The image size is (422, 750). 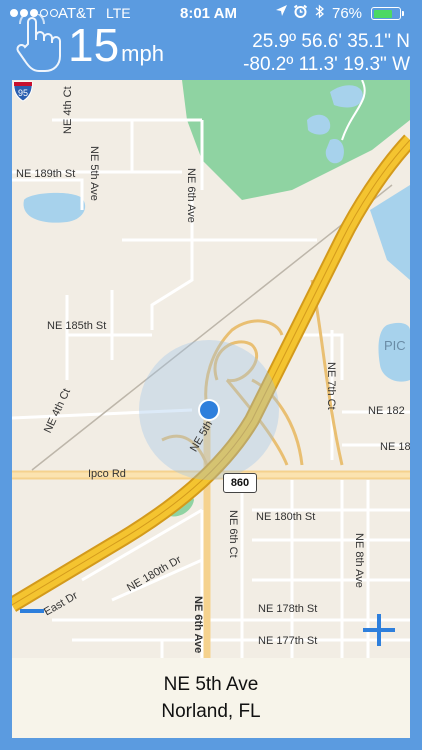 I want to click on battery-percent: 76%, so click(x=347, y=13).